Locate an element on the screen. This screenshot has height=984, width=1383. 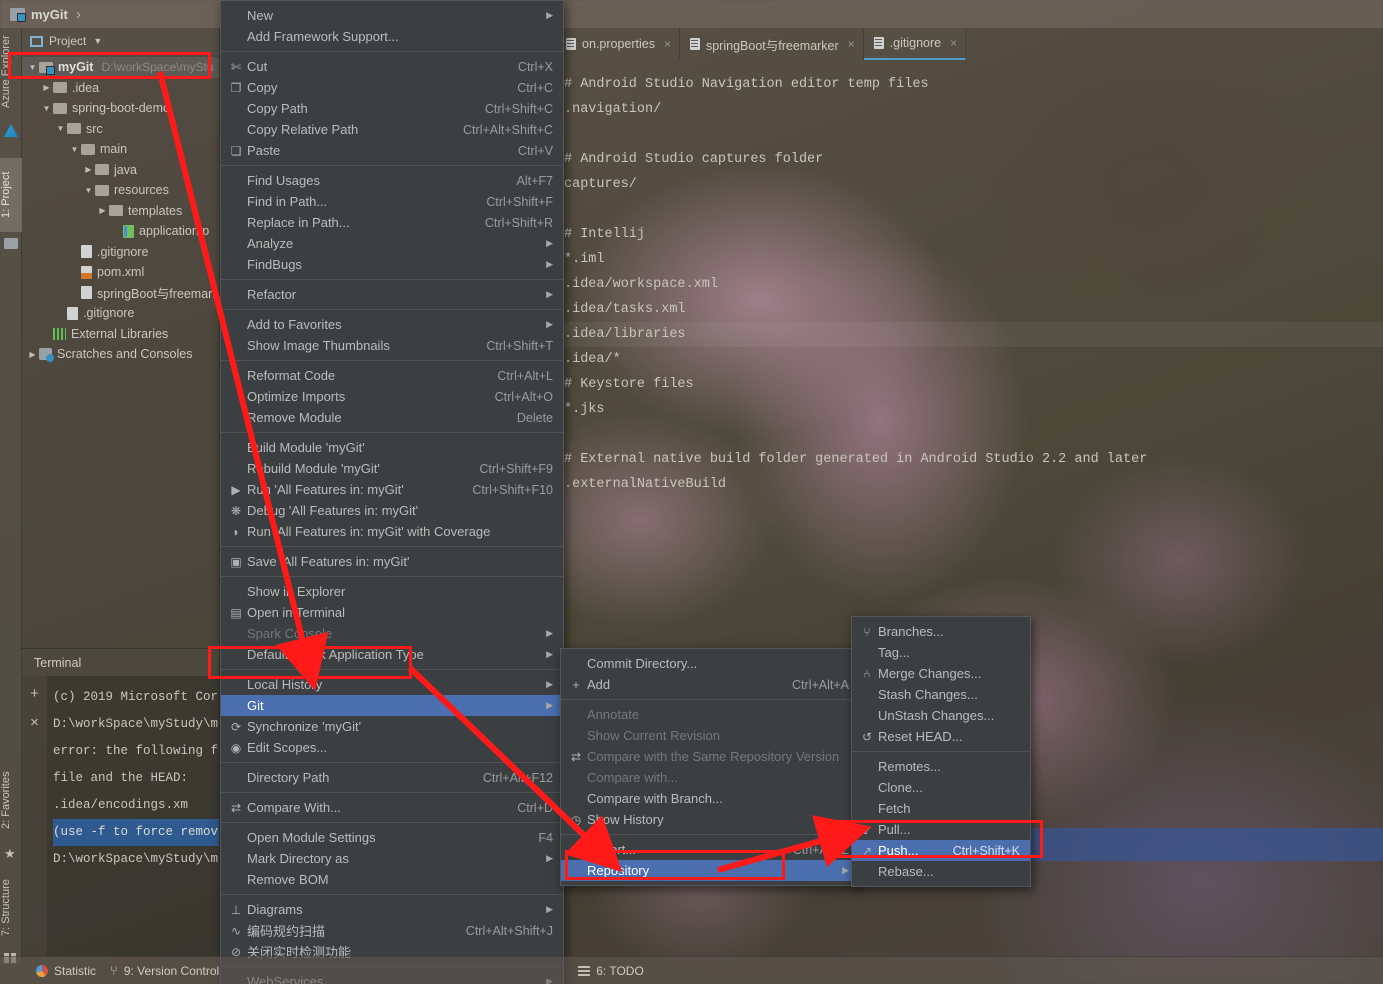
sidebar-tab-project: 1: Project is located at coordinates (11, 195).